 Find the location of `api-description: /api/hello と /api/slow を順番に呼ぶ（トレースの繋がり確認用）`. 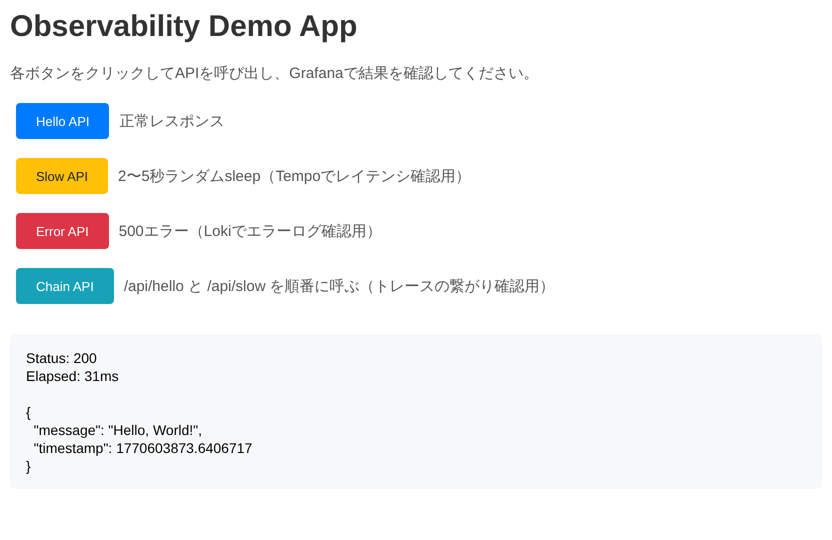

api-description: /api/hello と /api/slow を順番に呼ぶ（トレースの繋がり確認用） is located at coordinates (339, 286).